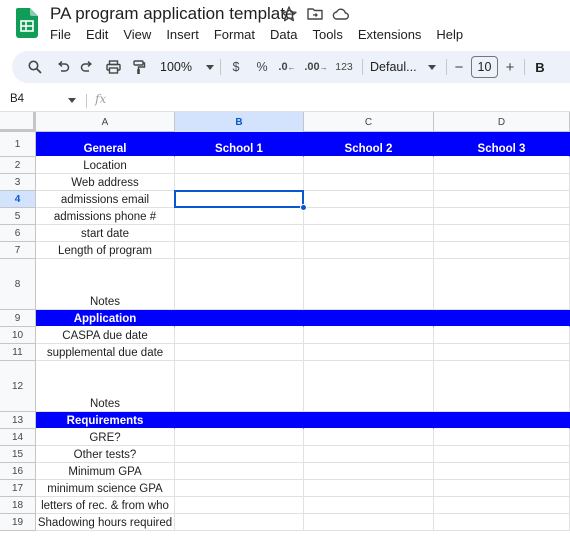 The width and height of the screenshot is (570, 536). Describe the element at coordinates (18, 471) in the screenshot. I see `row-header-16: 16` at that location.